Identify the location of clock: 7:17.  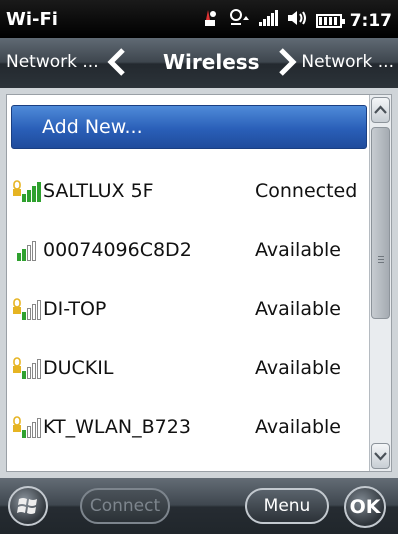
(371, 21).